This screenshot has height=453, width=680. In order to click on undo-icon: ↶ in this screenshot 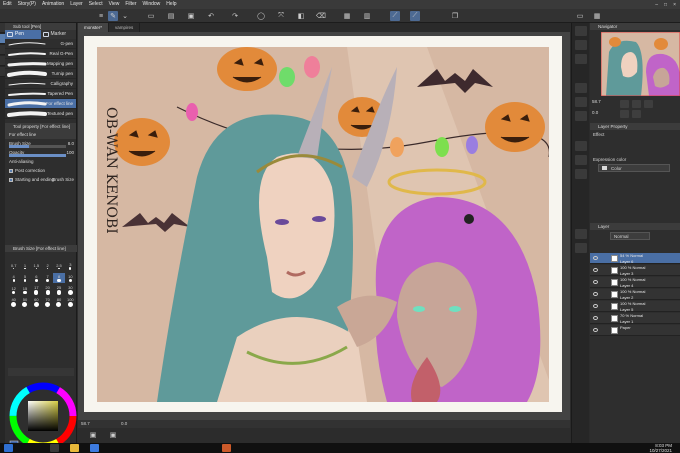, I will do `click(211, 16)`.